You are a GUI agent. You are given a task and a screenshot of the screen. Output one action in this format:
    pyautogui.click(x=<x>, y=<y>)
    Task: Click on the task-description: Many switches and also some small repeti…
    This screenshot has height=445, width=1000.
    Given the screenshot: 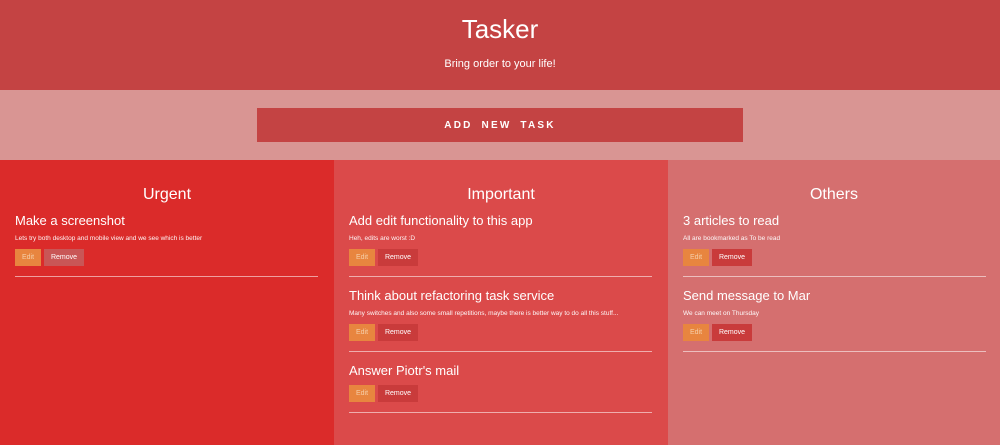 What is the action you would take?
    pyautogui.click(x=484, y=313)
    